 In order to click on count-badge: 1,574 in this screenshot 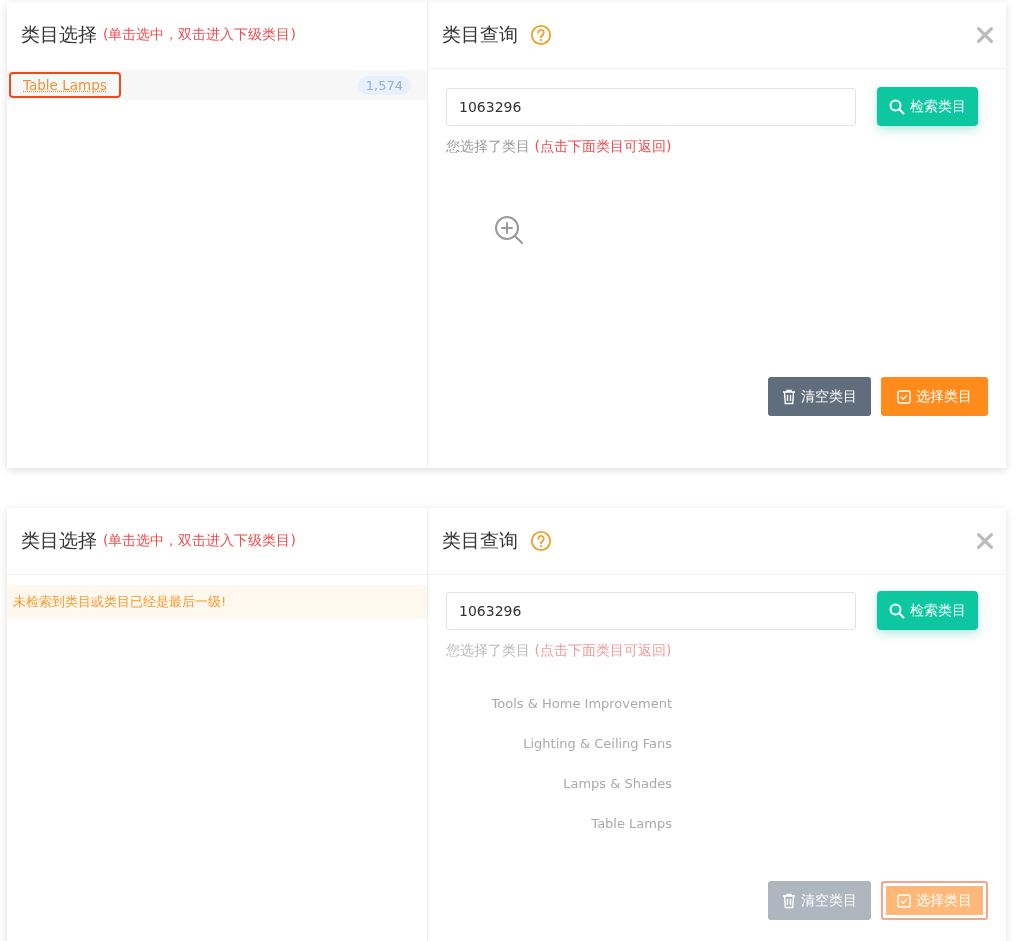, I will do `click(384, 85)`.